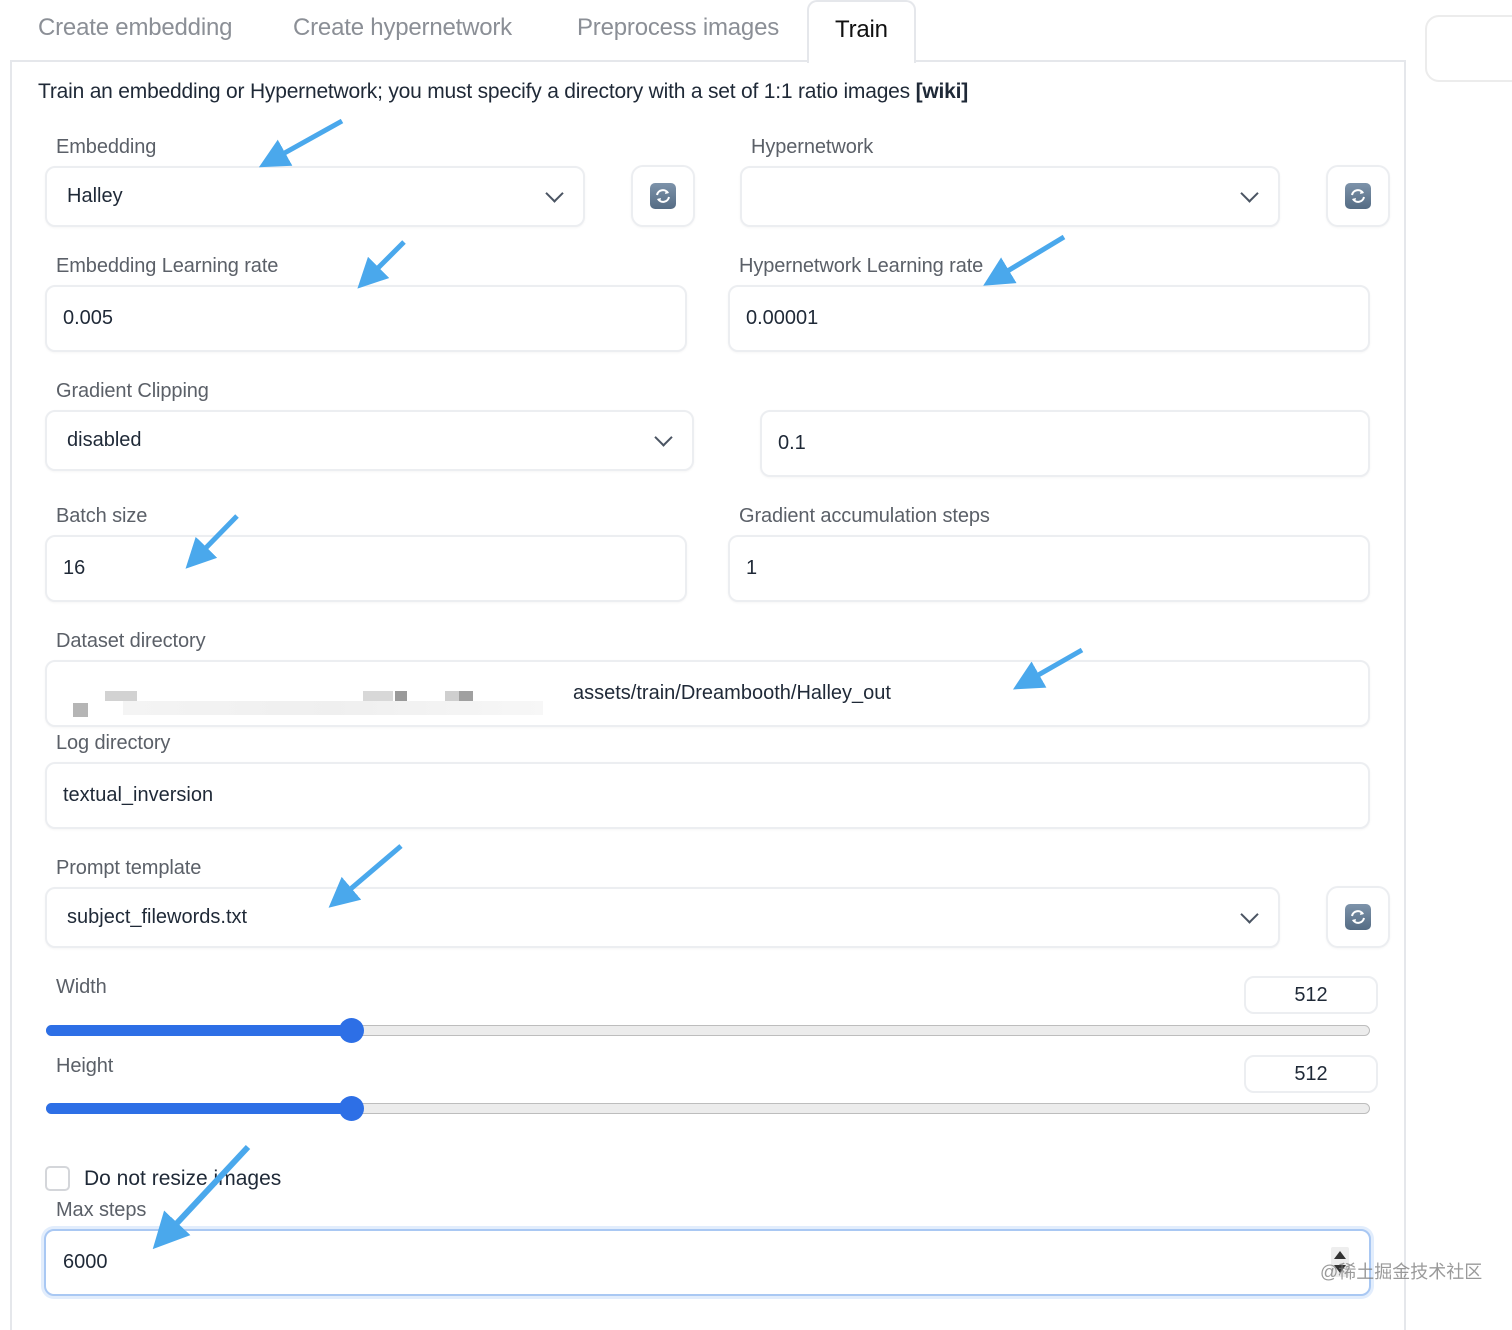  I want to click on redacted-path-prefix, so click(318, 698).